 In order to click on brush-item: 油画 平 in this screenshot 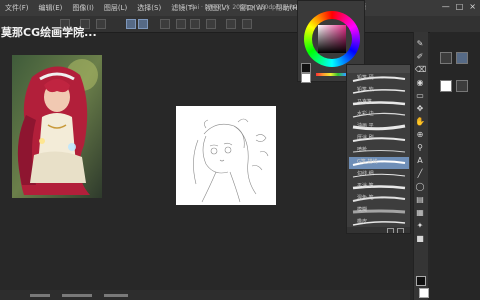, I will do `click(379, 127)`.